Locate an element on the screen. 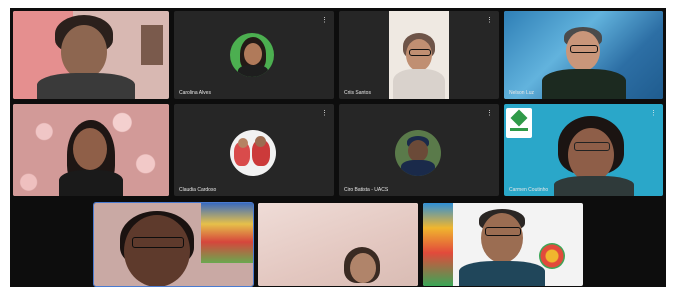  participant-tile: ⋮ Claudia Cardoso is located at coordinates (254, 150).